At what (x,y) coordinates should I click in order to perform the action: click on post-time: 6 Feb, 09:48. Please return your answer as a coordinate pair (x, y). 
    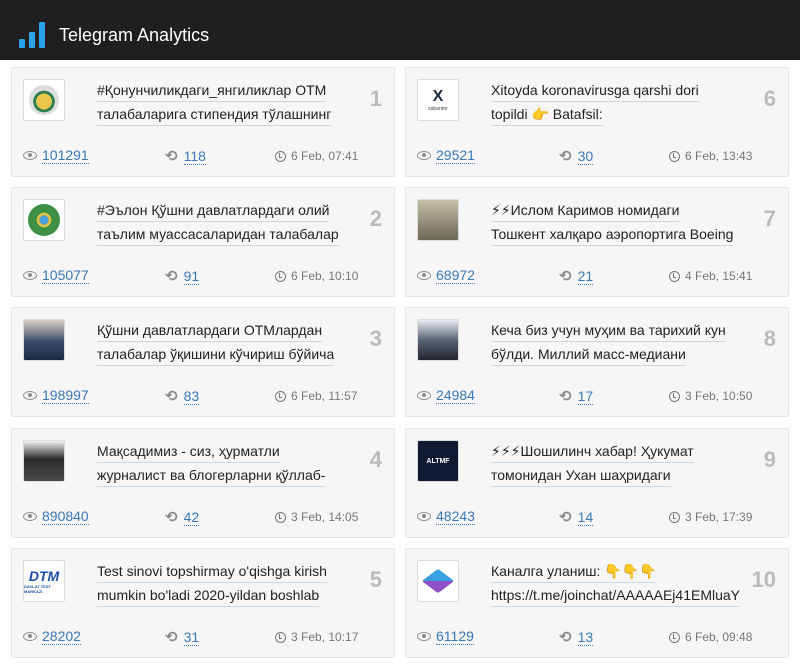
    Looking at the image, I should click on (710, 637).